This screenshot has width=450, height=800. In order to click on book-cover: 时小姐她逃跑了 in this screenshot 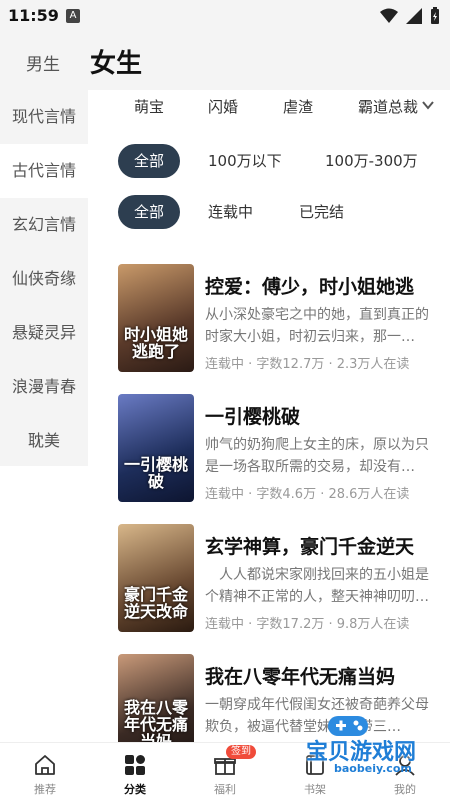, I will do `click(156, 318)`.